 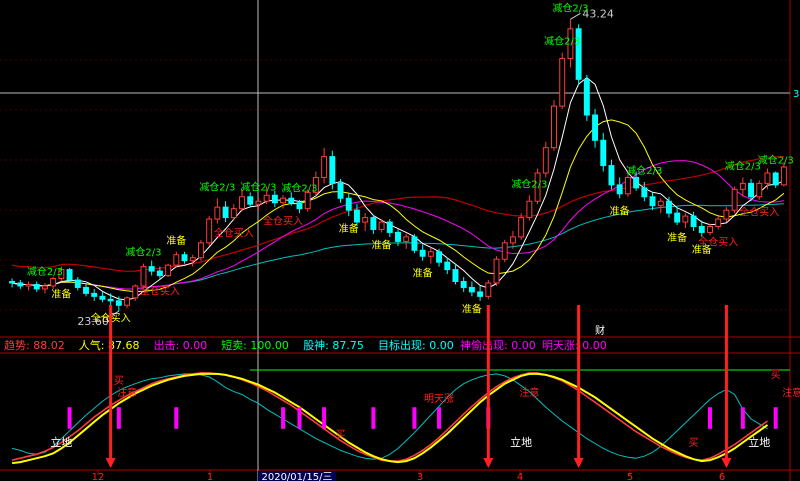 I want to click on date-label: 2020/01/15/三, so click(x=296, y=476).